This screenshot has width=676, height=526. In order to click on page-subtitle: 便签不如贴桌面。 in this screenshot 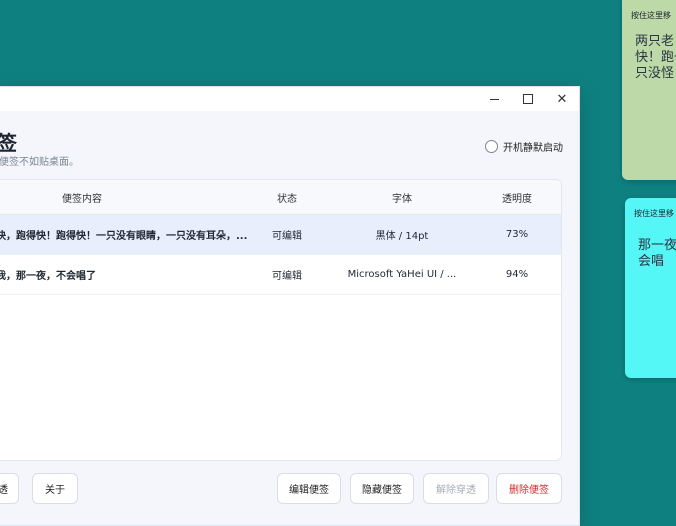, I will do `click(39, 162)`.